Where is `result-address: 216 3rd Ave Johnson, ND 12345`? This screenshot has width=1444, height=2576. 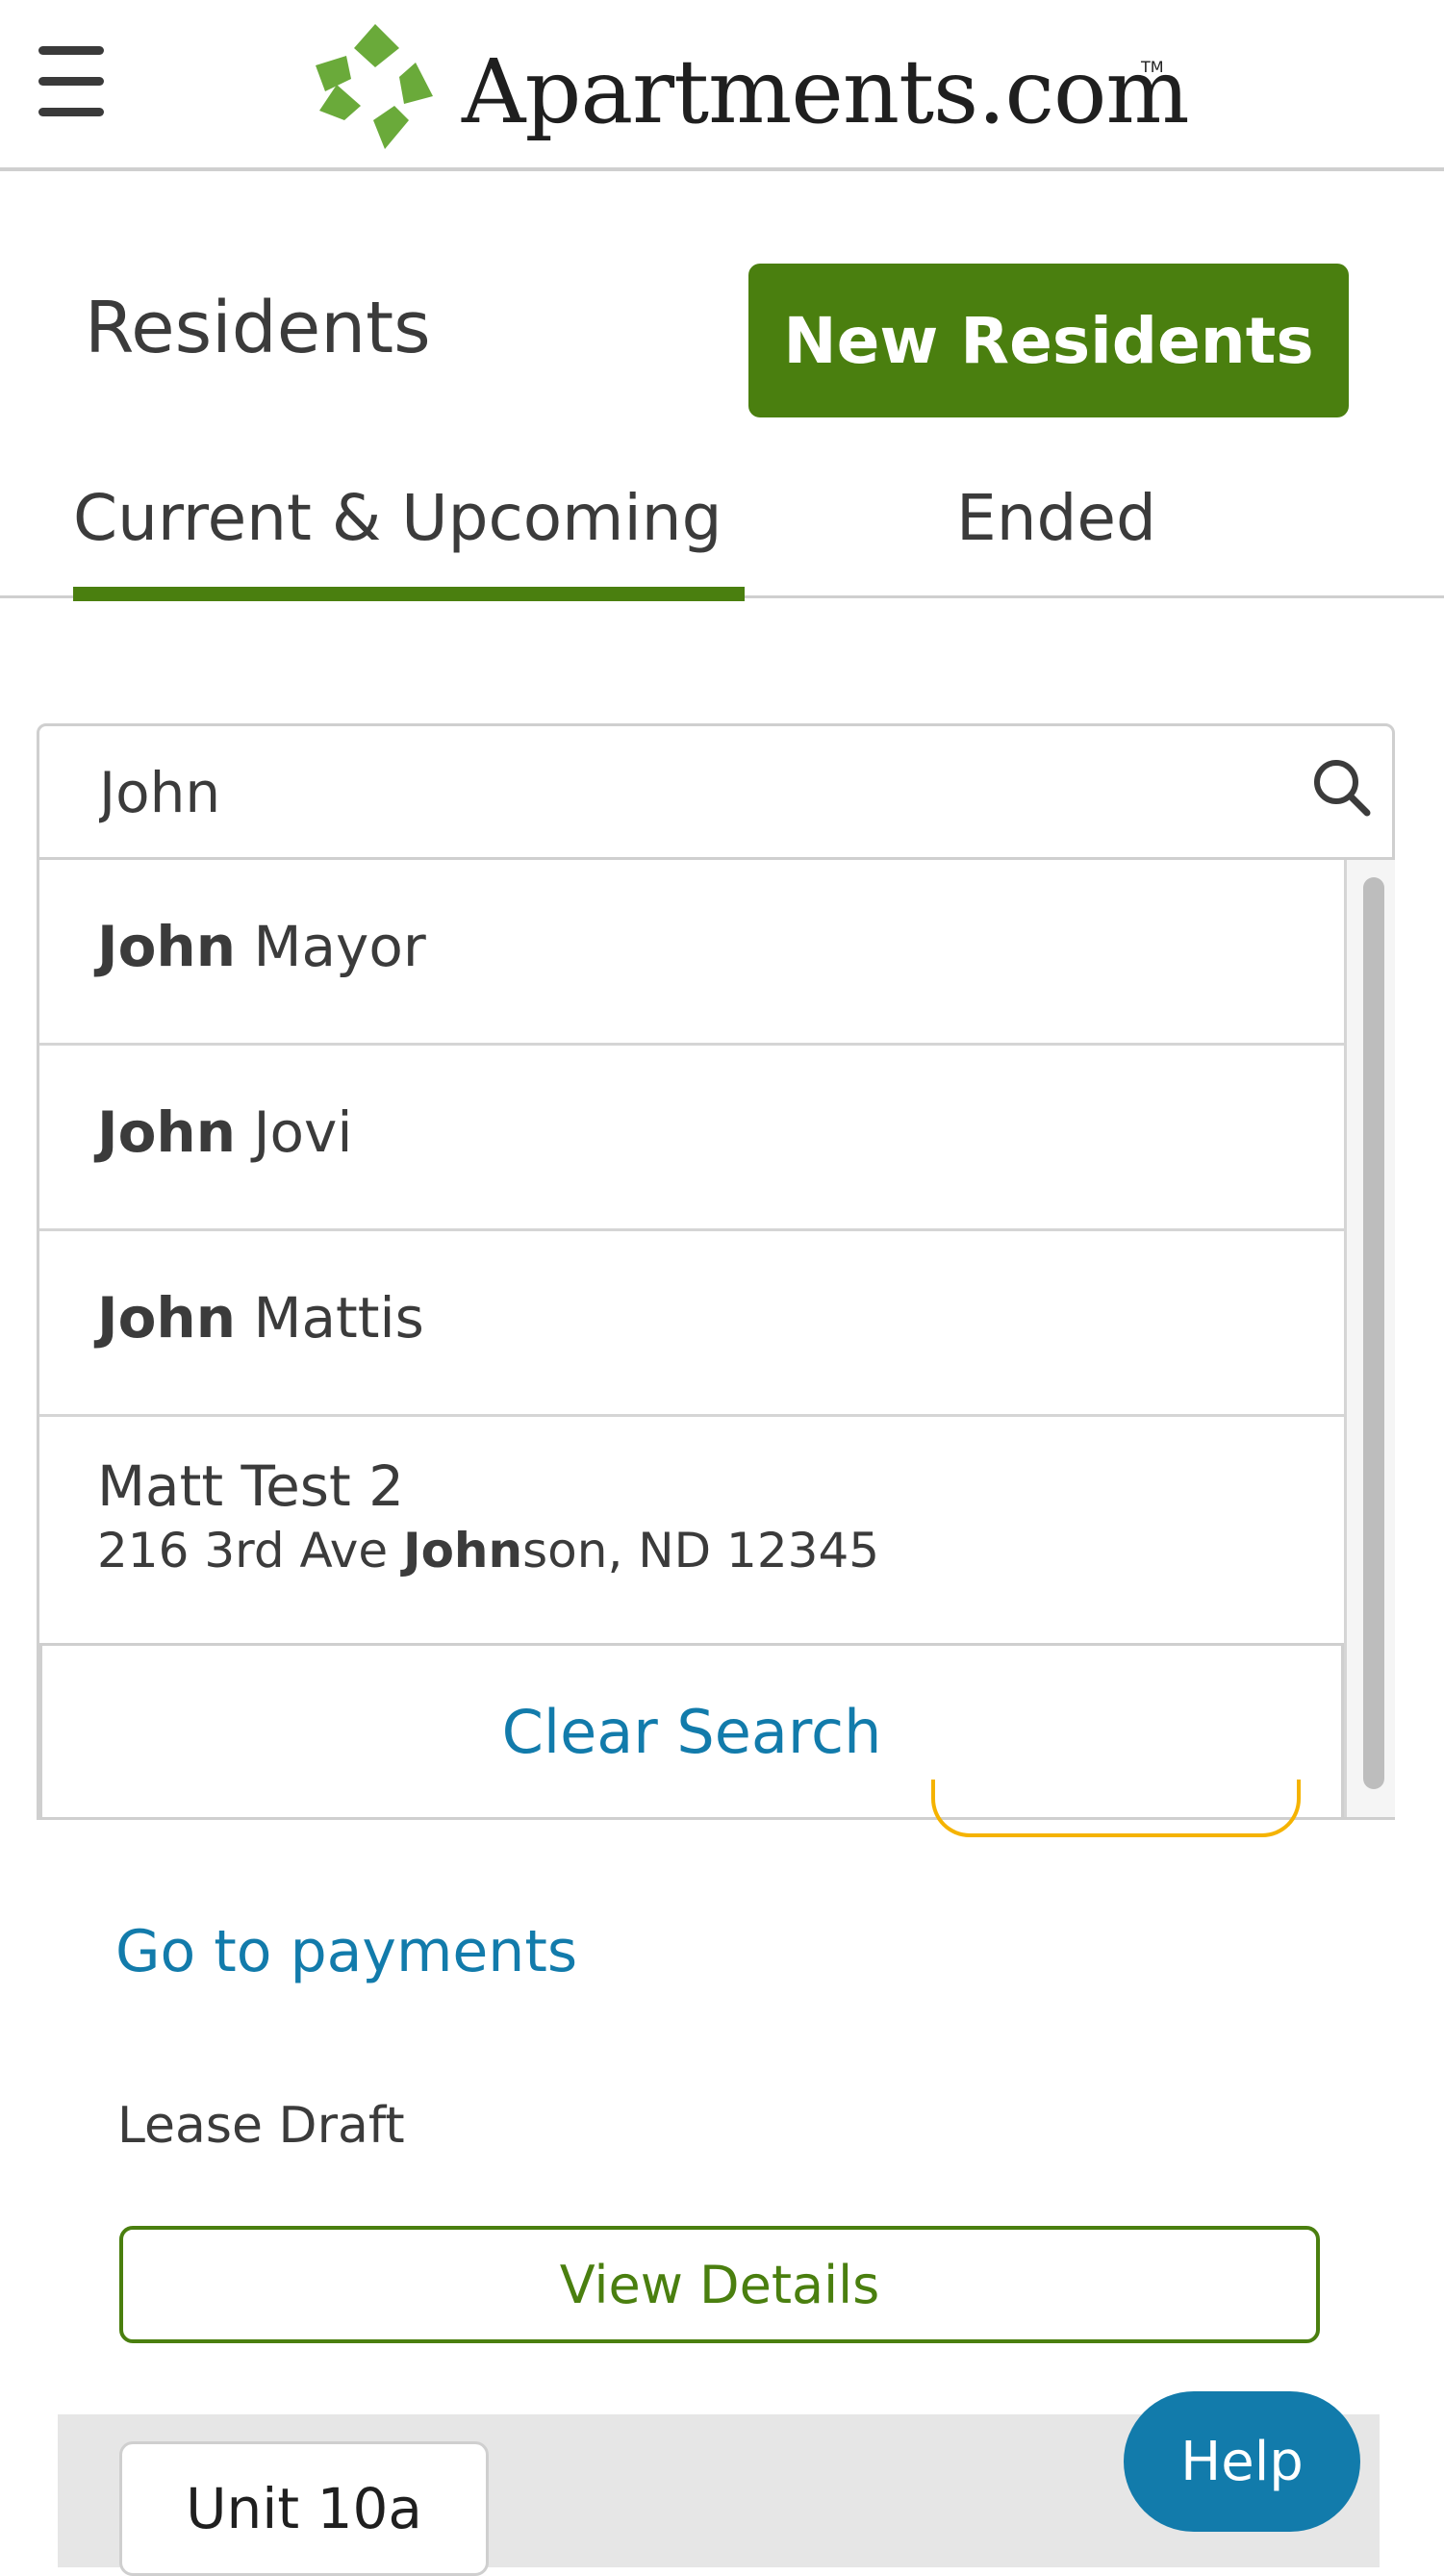
result-address: 216 3rd Ave Johnson, ND 12345 is located at coordinates (489, 1550).